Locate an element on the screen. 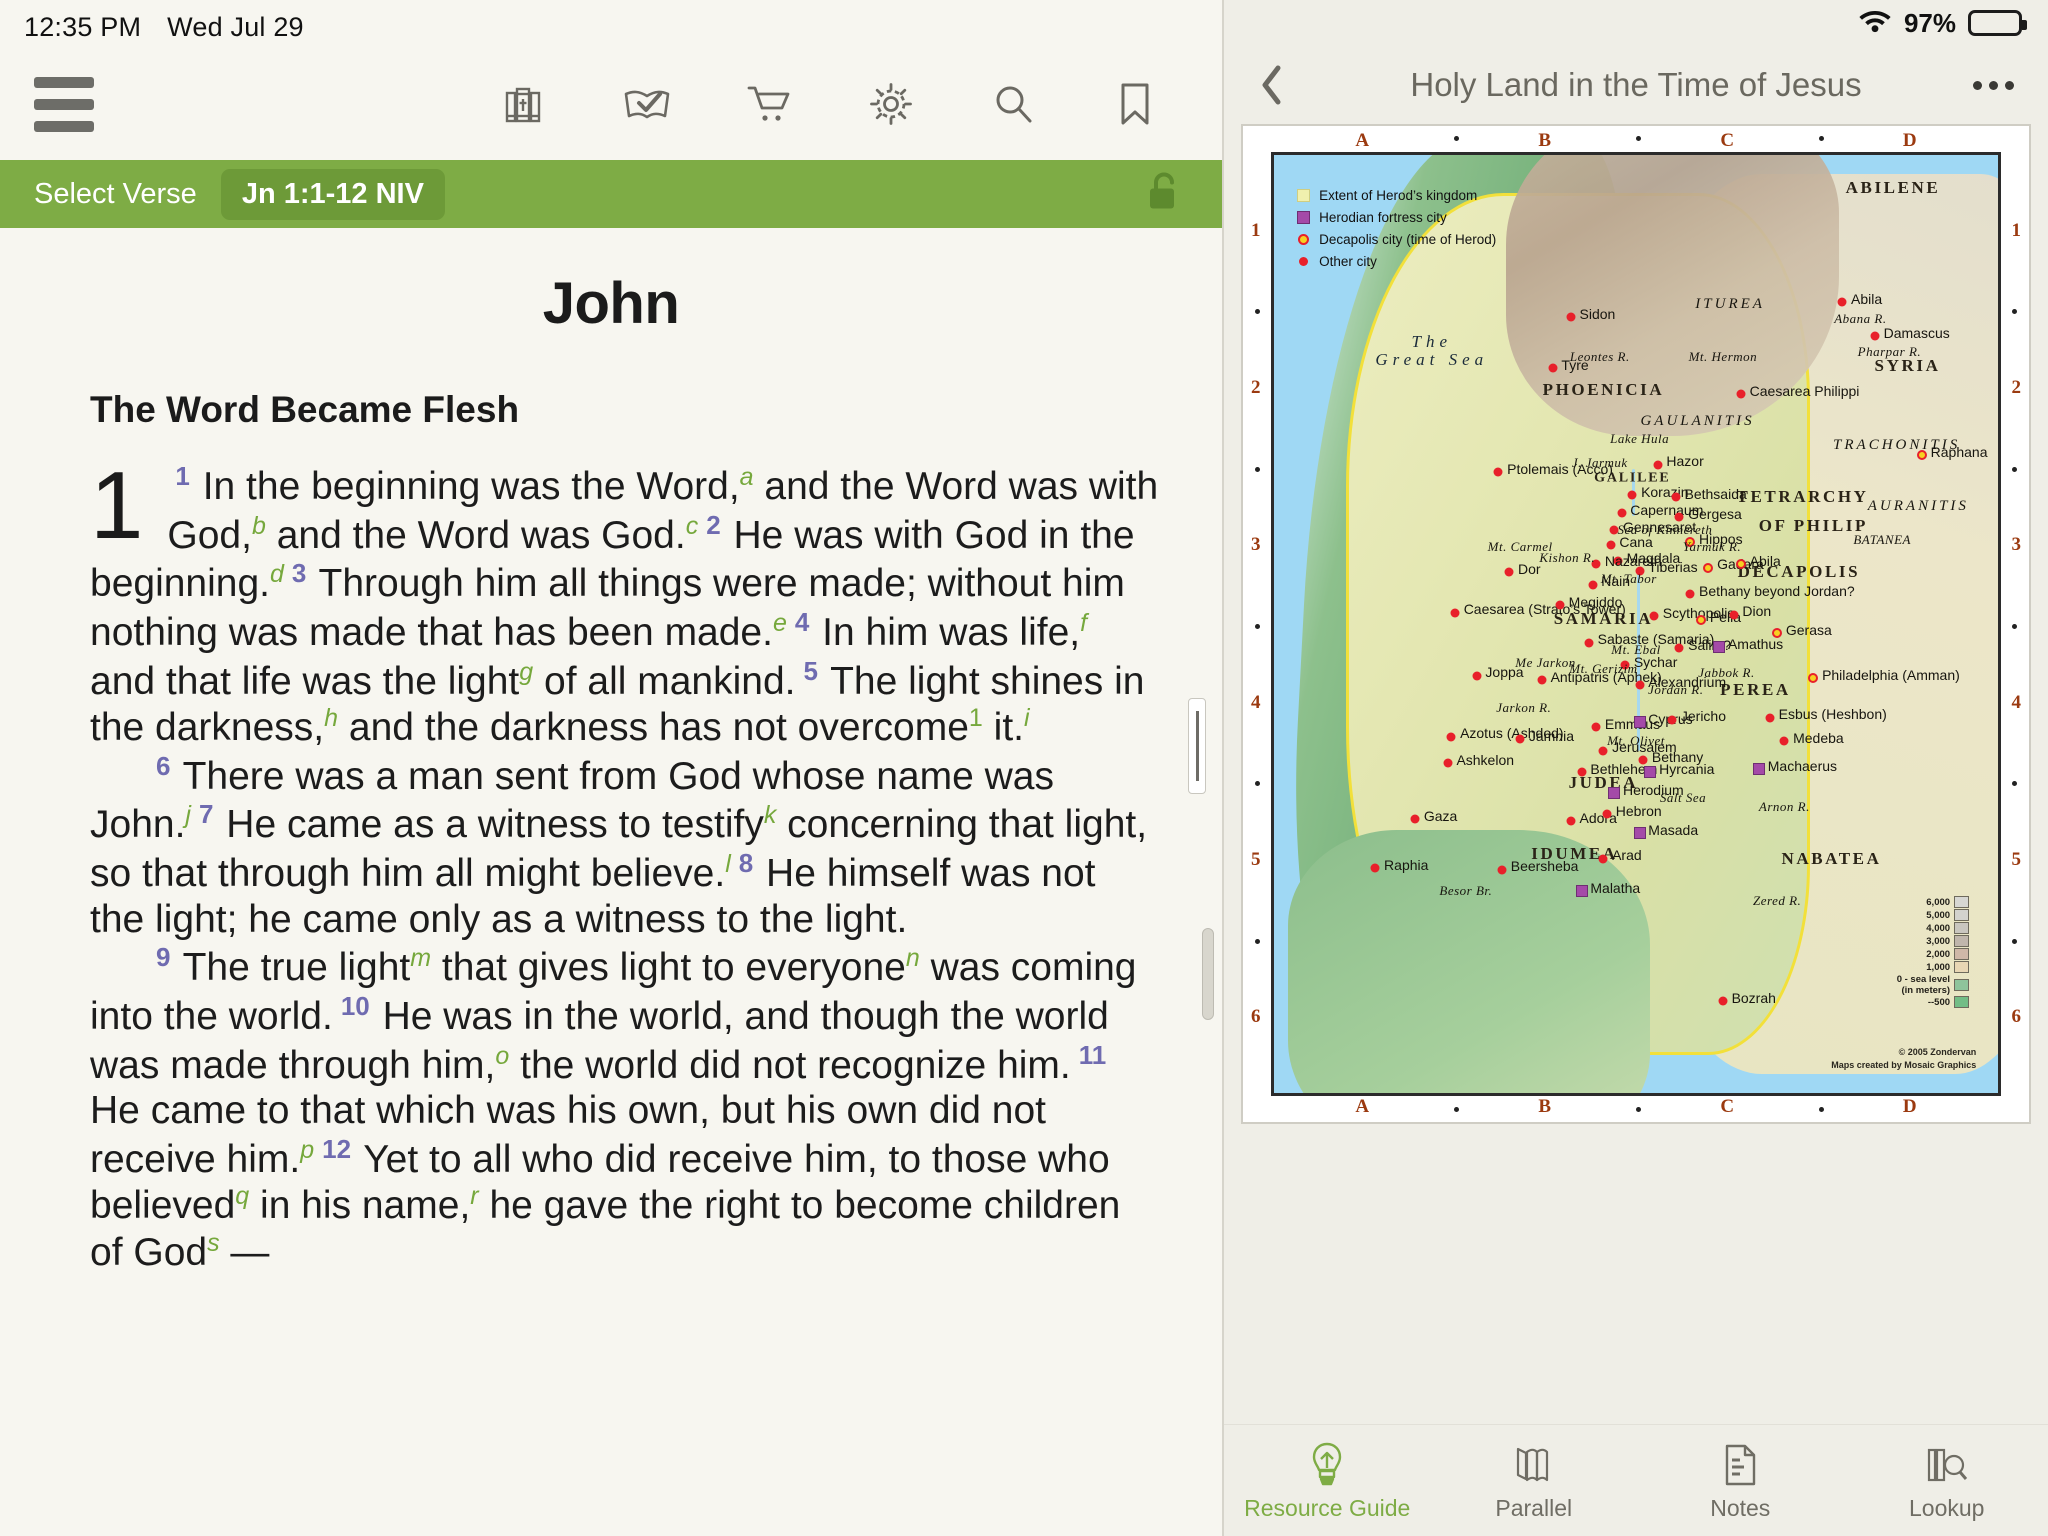  verse-number: 1 is located at coordinates (179, 476).